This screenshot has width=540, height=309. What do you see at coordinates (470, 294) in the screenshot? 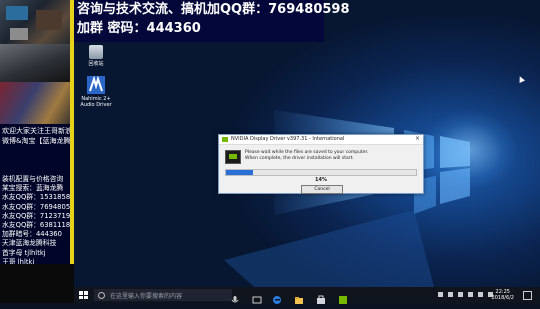
I see `network-icon` at bounding box center [470, 294].